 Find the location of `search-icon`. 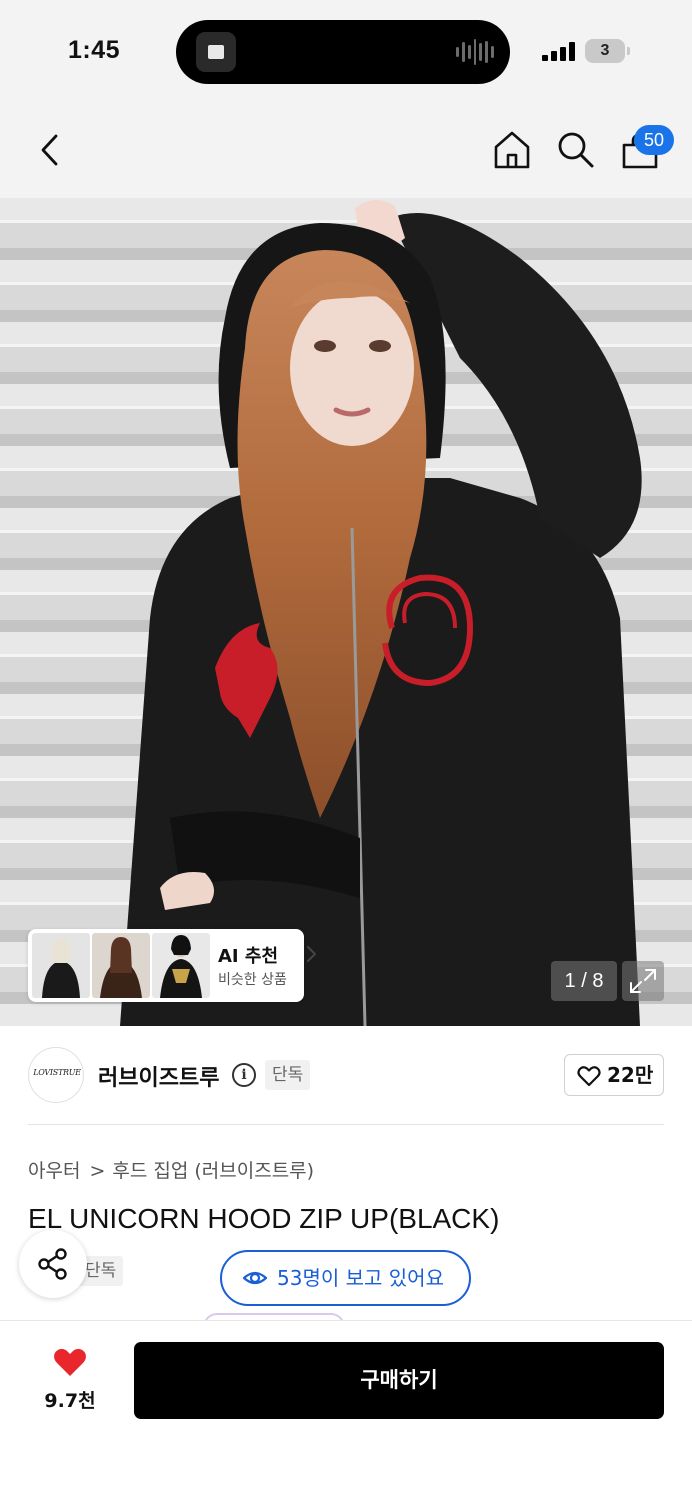

search-icon is located at coordinates (576, 150).